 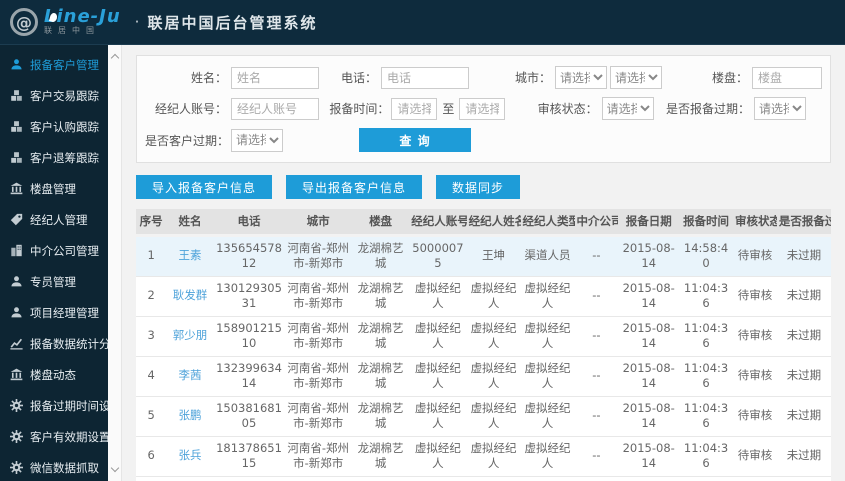 What do you see at coordinates (16, 219) in the screenshot?
I see `tag-icon` at bounding box center [16, 219].